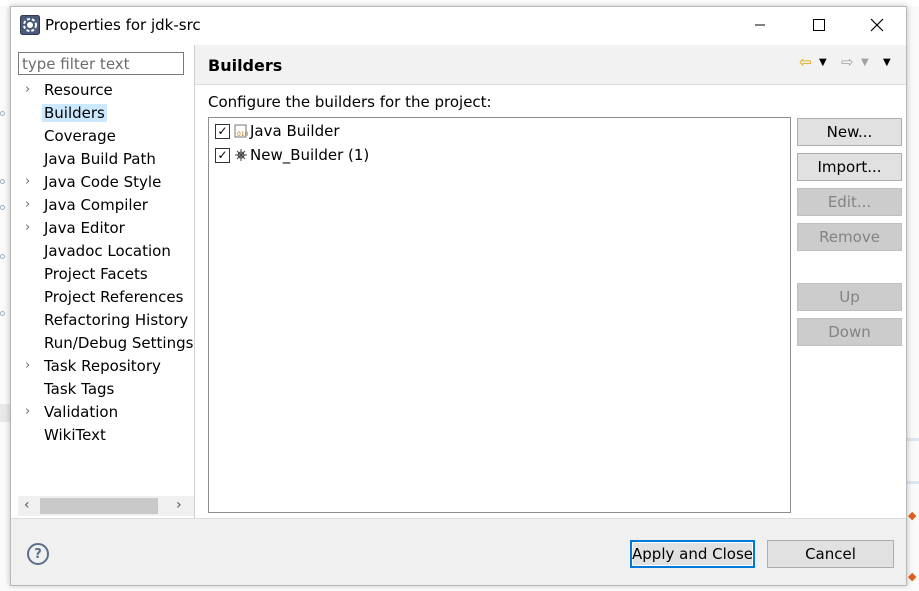 The height and width of the screenshot is (591, 919). I want to click on list-item: ✓ New_Builder (1), so click(292, 155).